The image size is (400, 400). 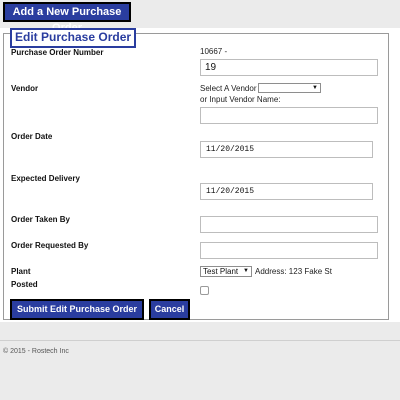 What do you see at coordinates (289, 224) in the screenshot?
I see `order-taken-by-input` at bounding box center [289, 224].